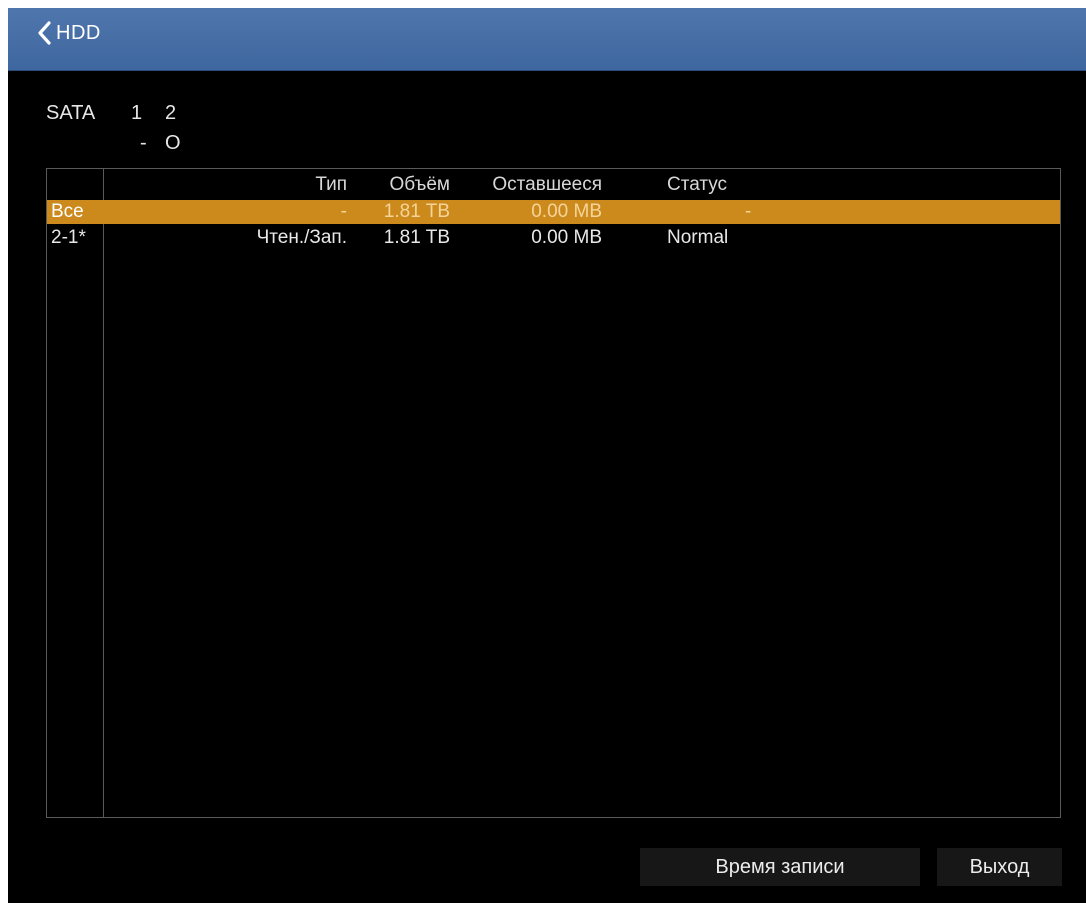  Describe the element at coordinates (331, 184) in the screenshot. I see `column-header-type: Тип` at that location.